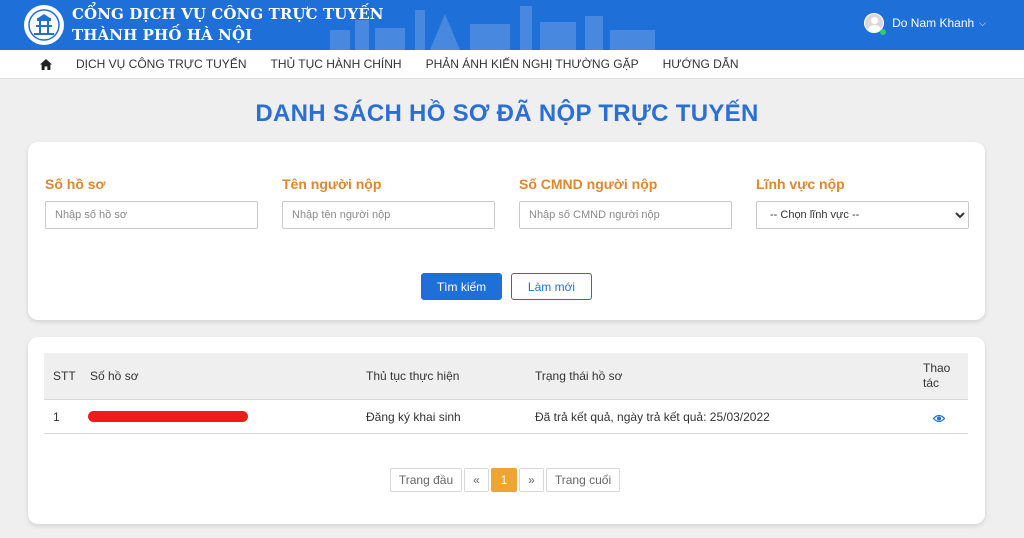  What do you see at coordinates (114, 376) in the screenshot?
I see `header-so-ho-so: Số hồ sơ` at bounding box center [114, 376].